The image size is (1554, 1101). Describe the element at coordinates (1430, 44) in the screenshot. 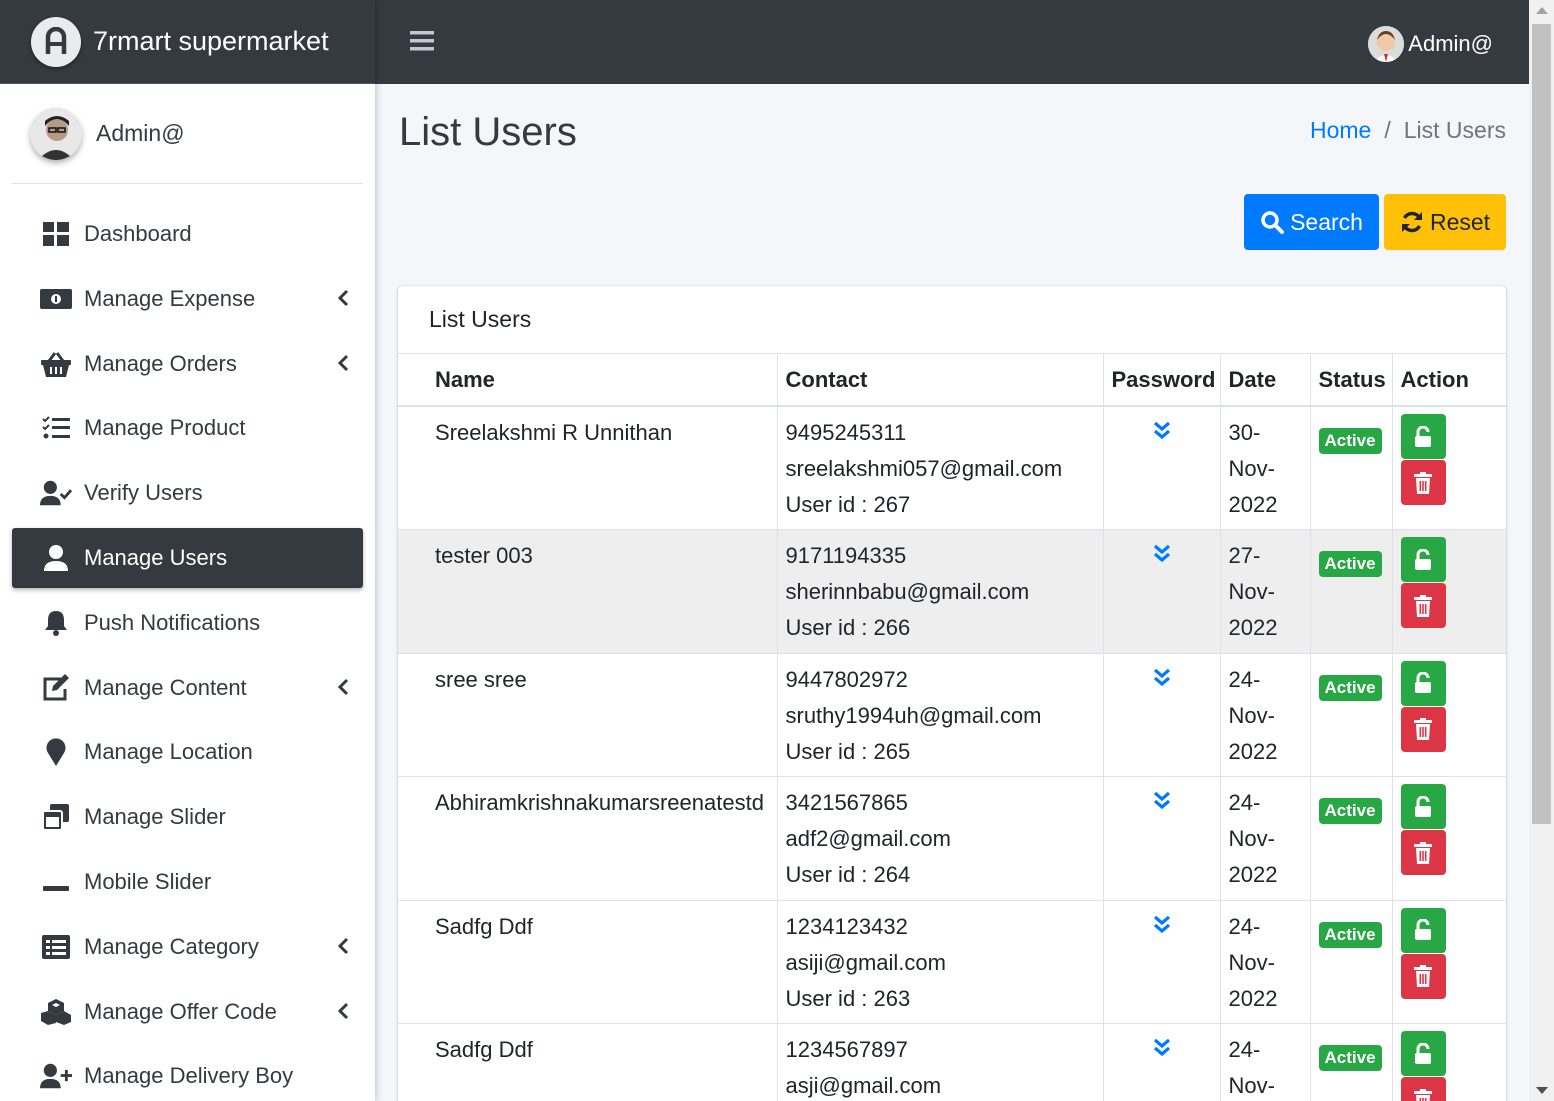

I see `top-user-menu: Admin@` at that location.